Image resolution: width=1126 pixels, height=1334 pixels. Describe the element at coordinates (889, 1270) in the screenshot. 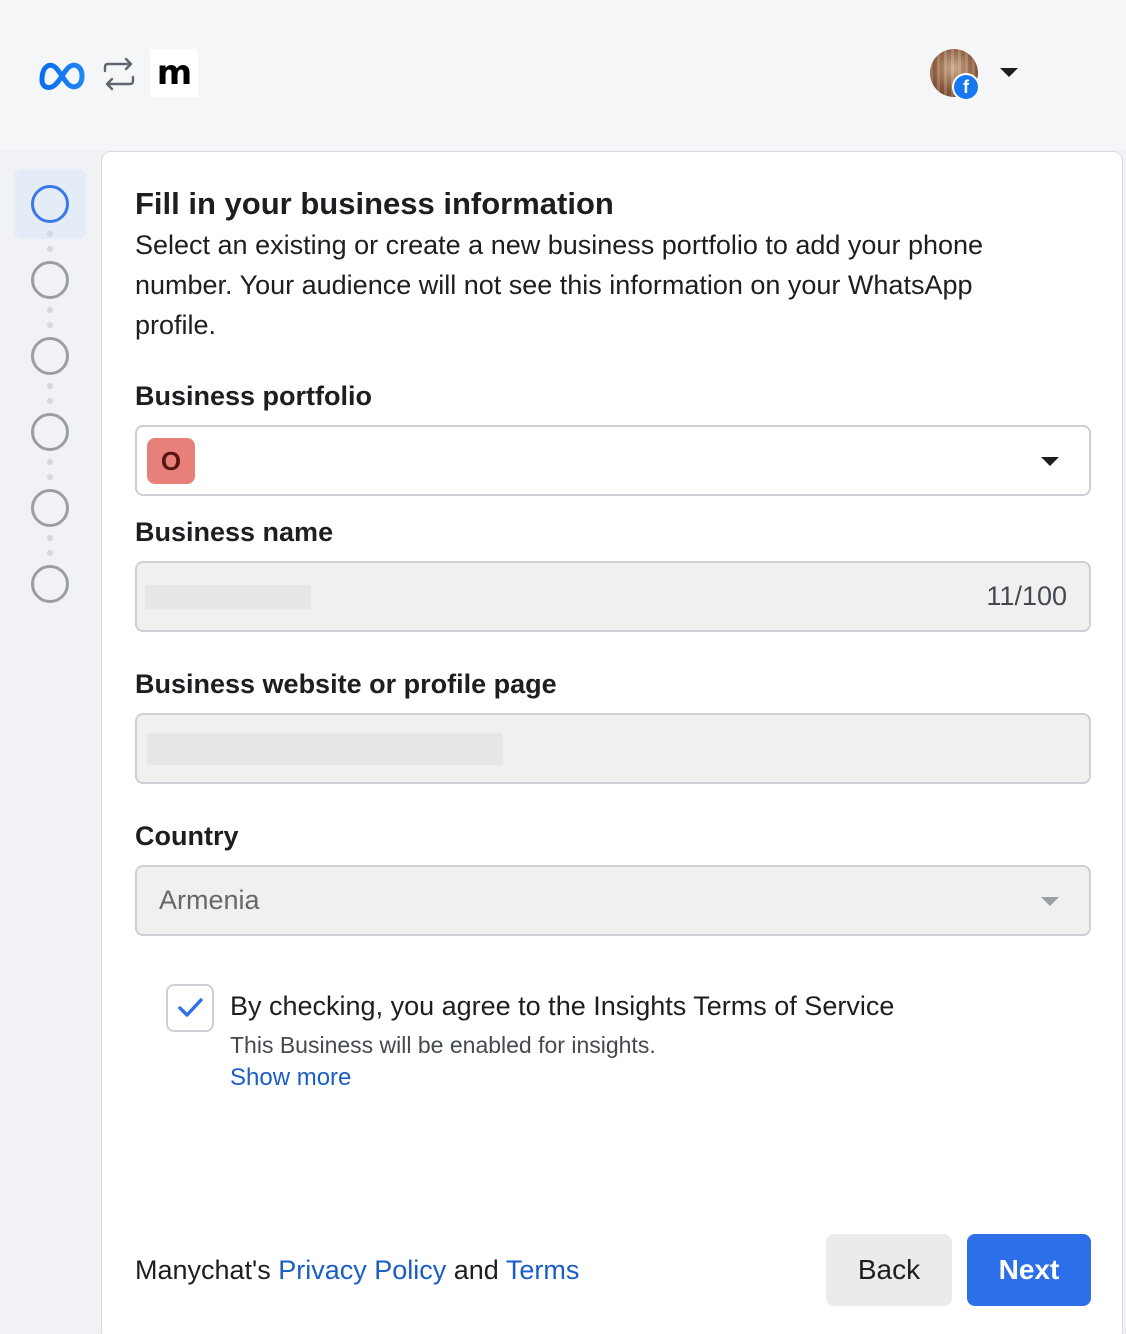

I see `back-button: Back` at that location.